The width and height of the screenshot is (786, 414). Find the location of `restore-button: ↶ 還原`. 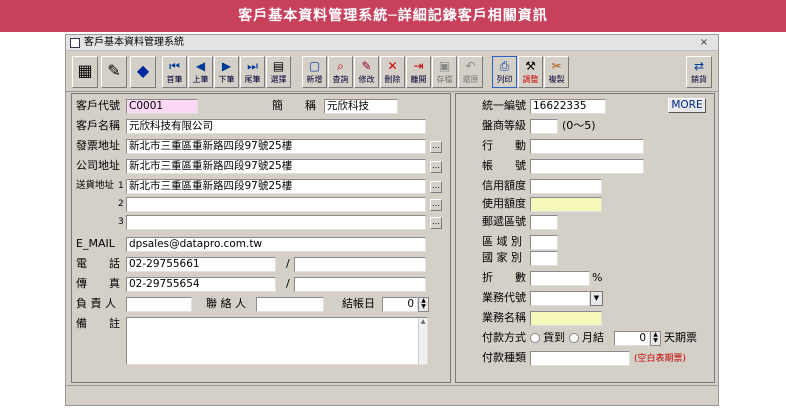

restore-button: ↶ 還原 is located at coordinates (470, 72).